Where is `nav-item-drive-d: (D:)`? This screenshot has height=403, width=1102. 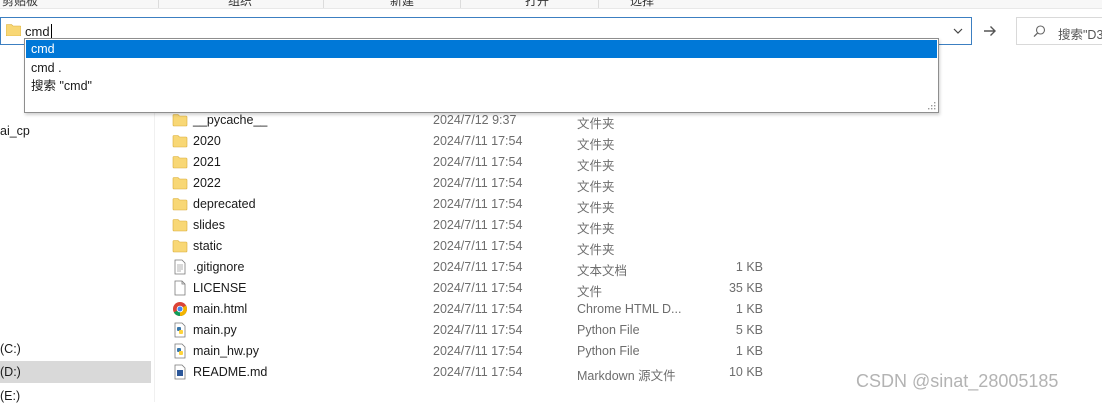
nav-item-drive-d: (D:) is located at coordinates (10, 372).